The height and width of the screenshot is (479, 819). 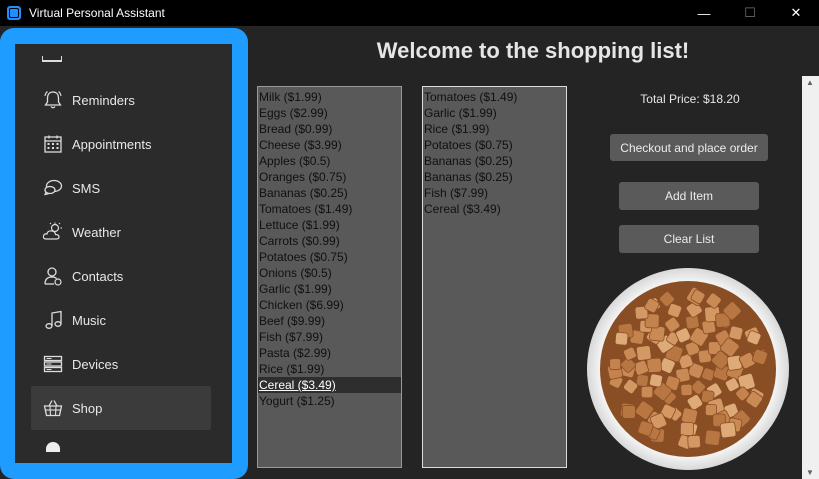 What do you see at coordinates (53, 100) in the screenshot?
I see `bell-icon` at bounding box center [53, 100].